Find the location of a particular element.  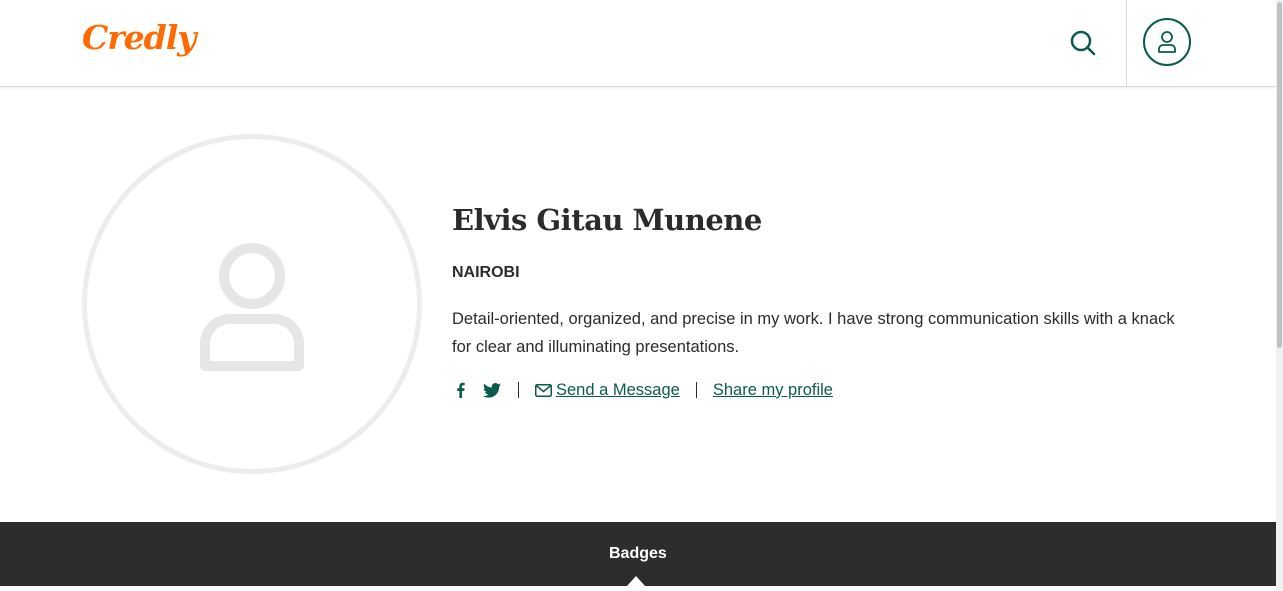

profile-name: Elvis Gitau Munene is located at coordinates (607, 220).